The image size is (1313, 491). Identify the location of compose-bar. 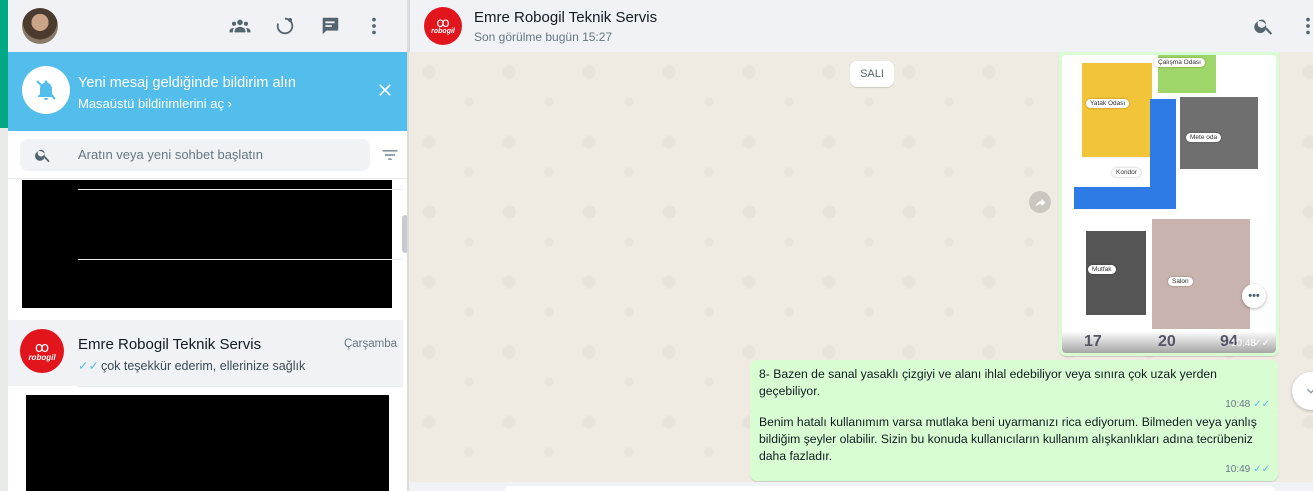
(861, 486).